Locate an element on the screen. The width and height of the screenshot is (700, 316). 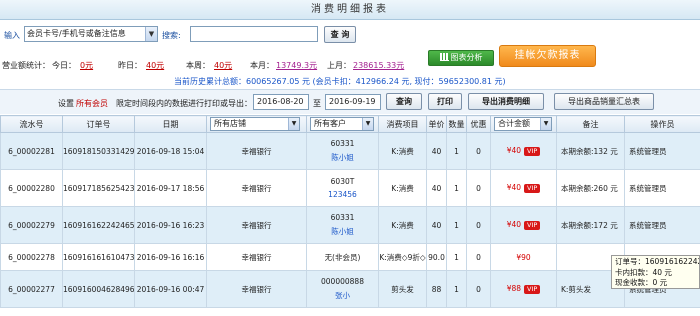
stats-yesterday-value: 40元 is located at coordinates (155, 65).